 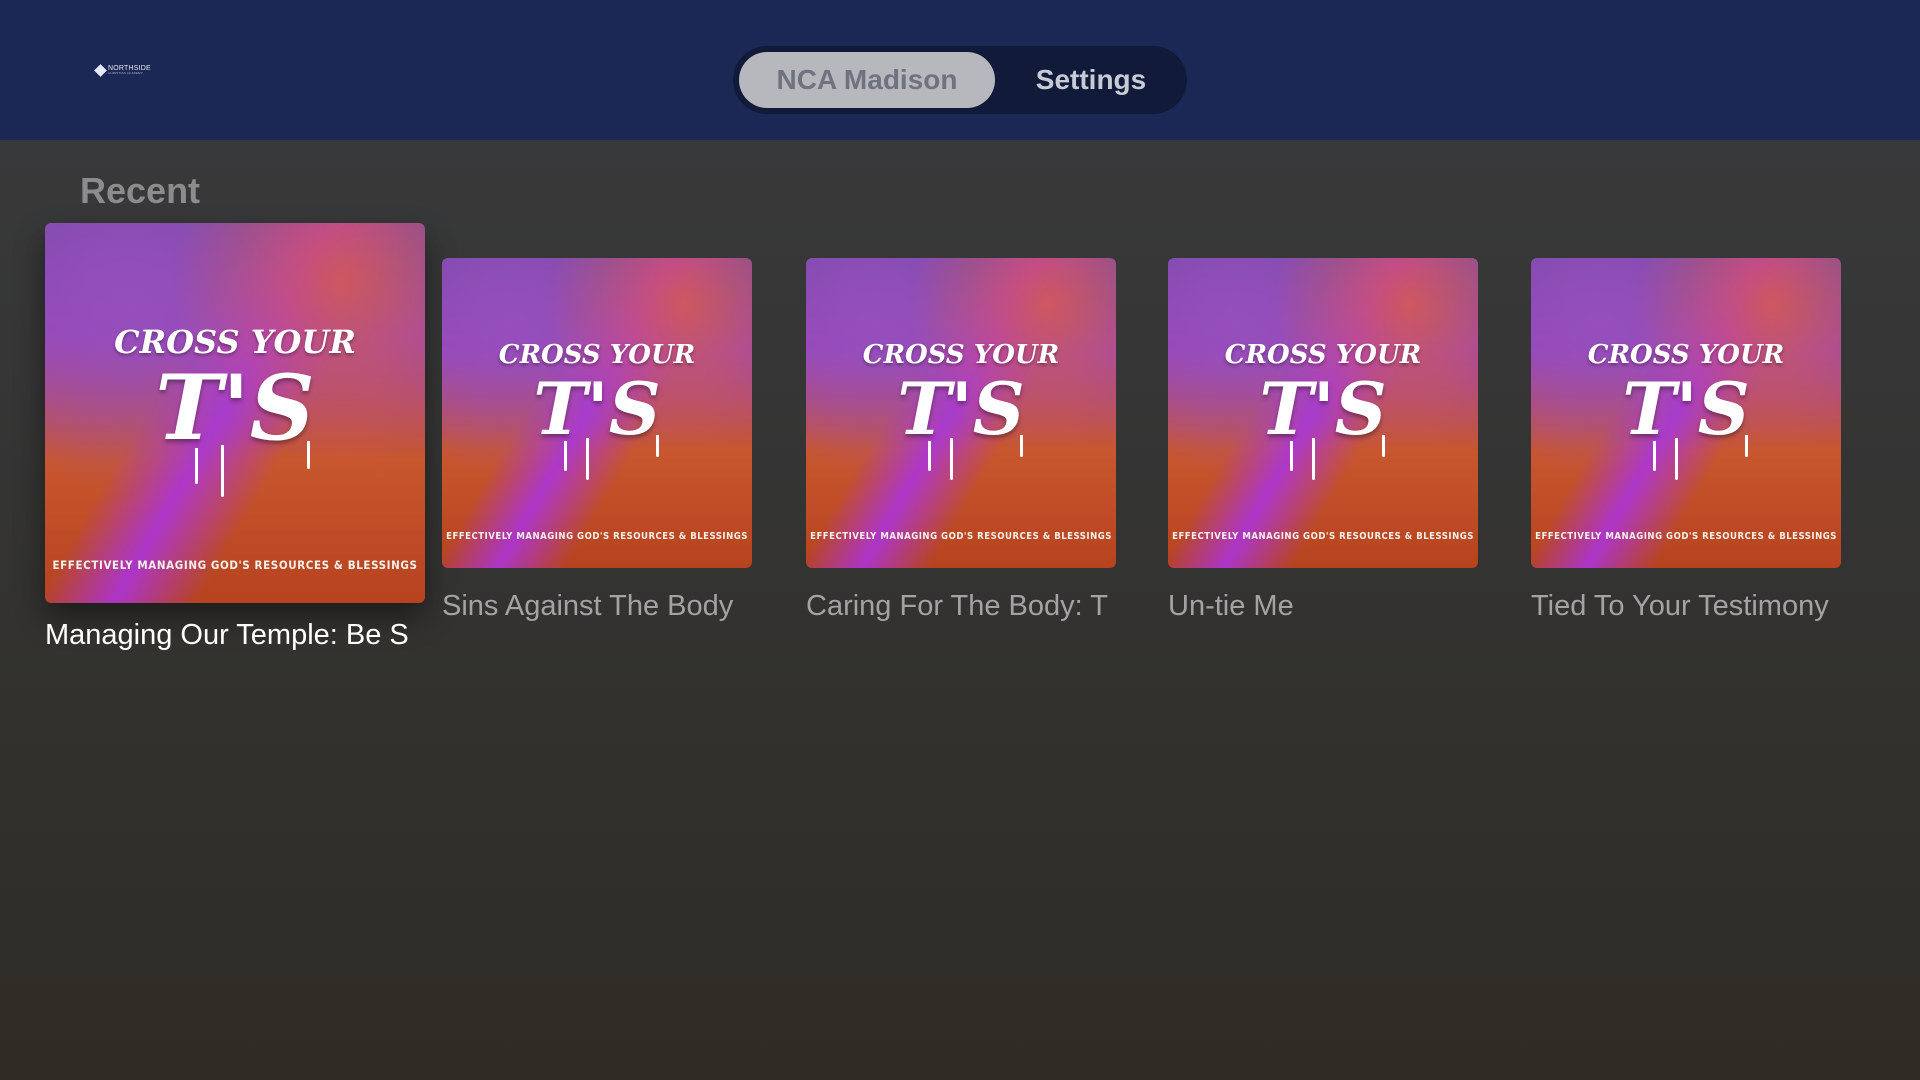 What do you see at coordinates (140, 190) in the screenshot?
I see `section-title-recent: Recent` at bounding box center [140, 190].